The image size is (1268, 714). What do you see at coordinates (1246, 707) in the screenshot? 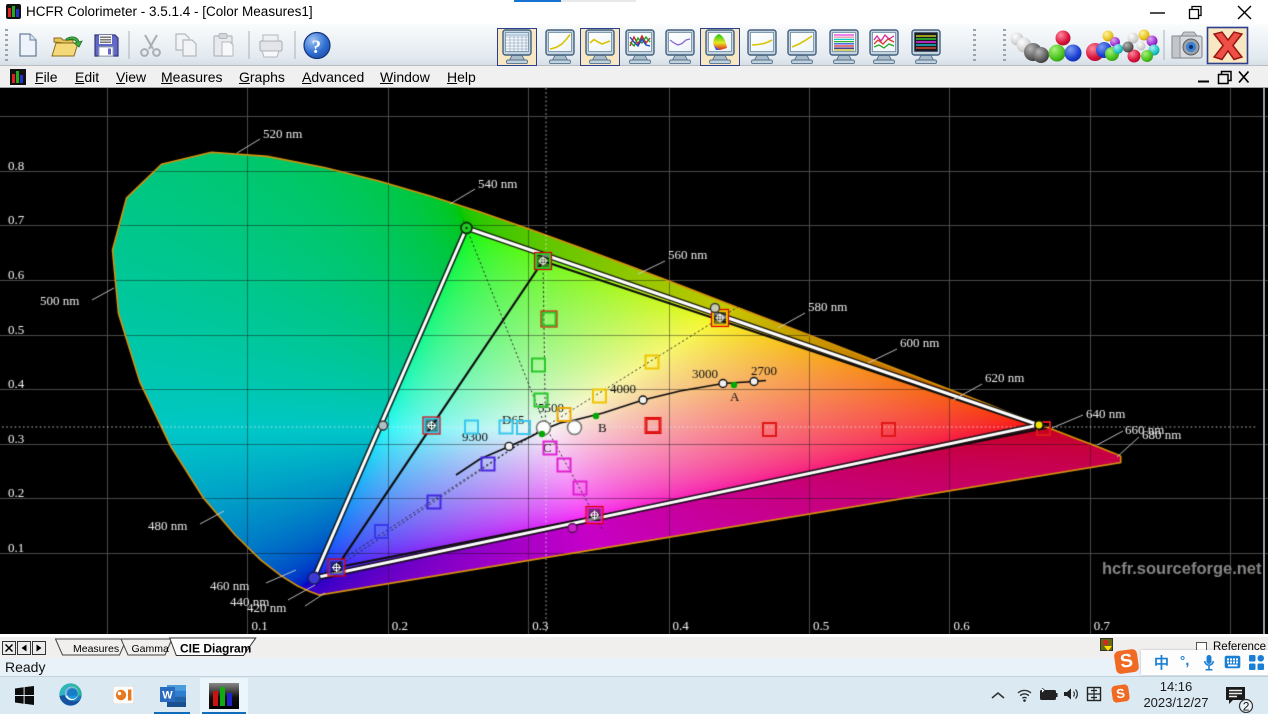
I see `svg-text: 2` at bounding box center [1246, 707].